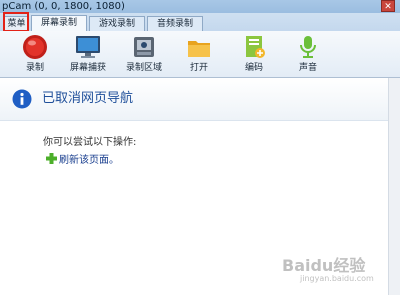  I want to click on encode-button: 编码, so click(254, 55).